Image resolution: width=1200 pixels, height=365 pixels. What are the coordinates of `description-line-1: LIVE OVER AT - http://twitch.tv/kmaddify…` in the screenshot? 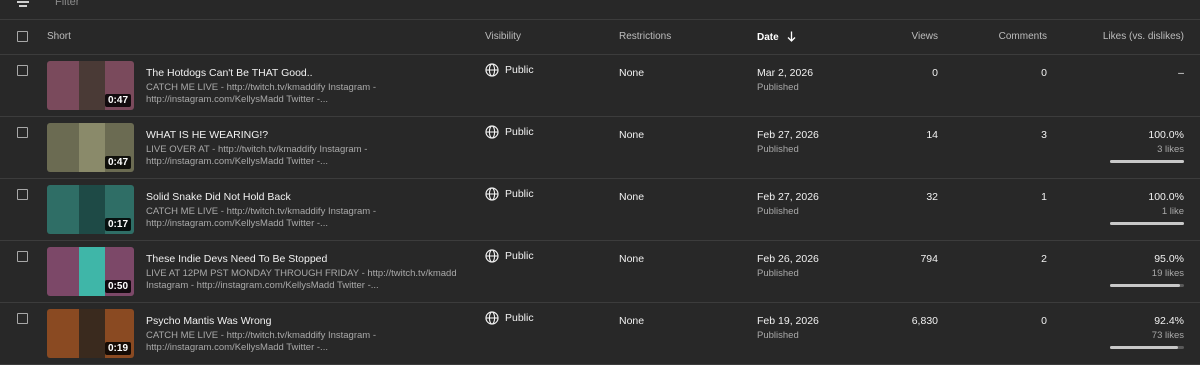 It's located at (257, 149).